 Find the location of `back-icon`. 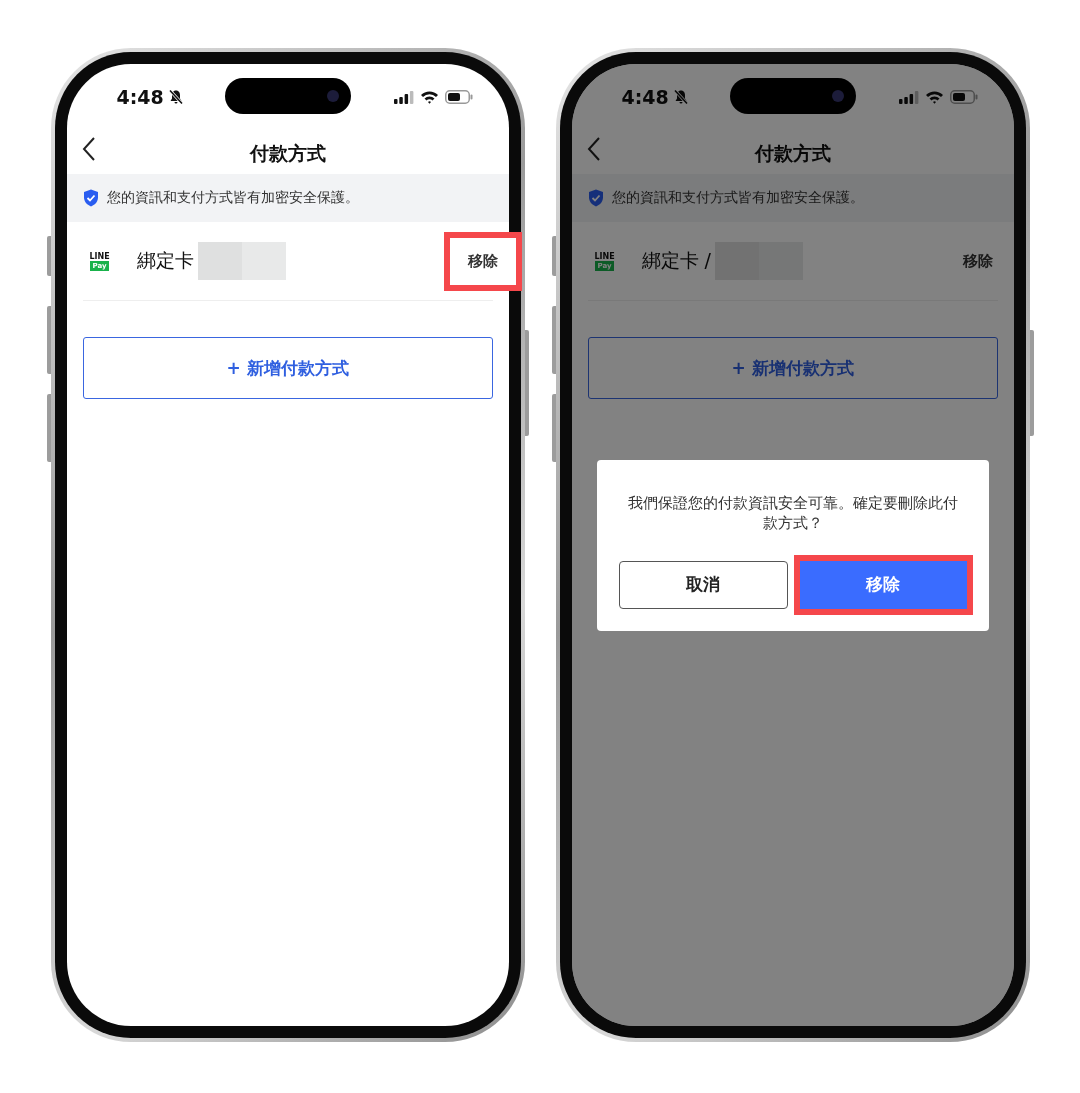

back-icon is located at coordinates (88, 149).